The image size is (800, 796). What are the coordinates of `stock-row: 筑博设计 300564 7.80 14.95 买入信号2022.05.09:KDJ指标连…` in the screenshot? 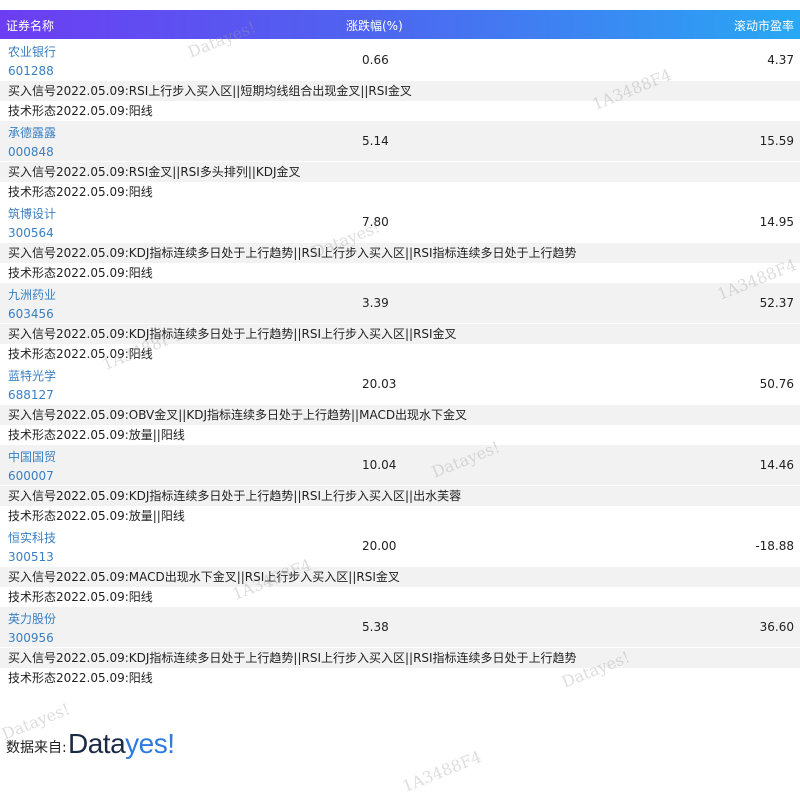 It's located at (400, 242).